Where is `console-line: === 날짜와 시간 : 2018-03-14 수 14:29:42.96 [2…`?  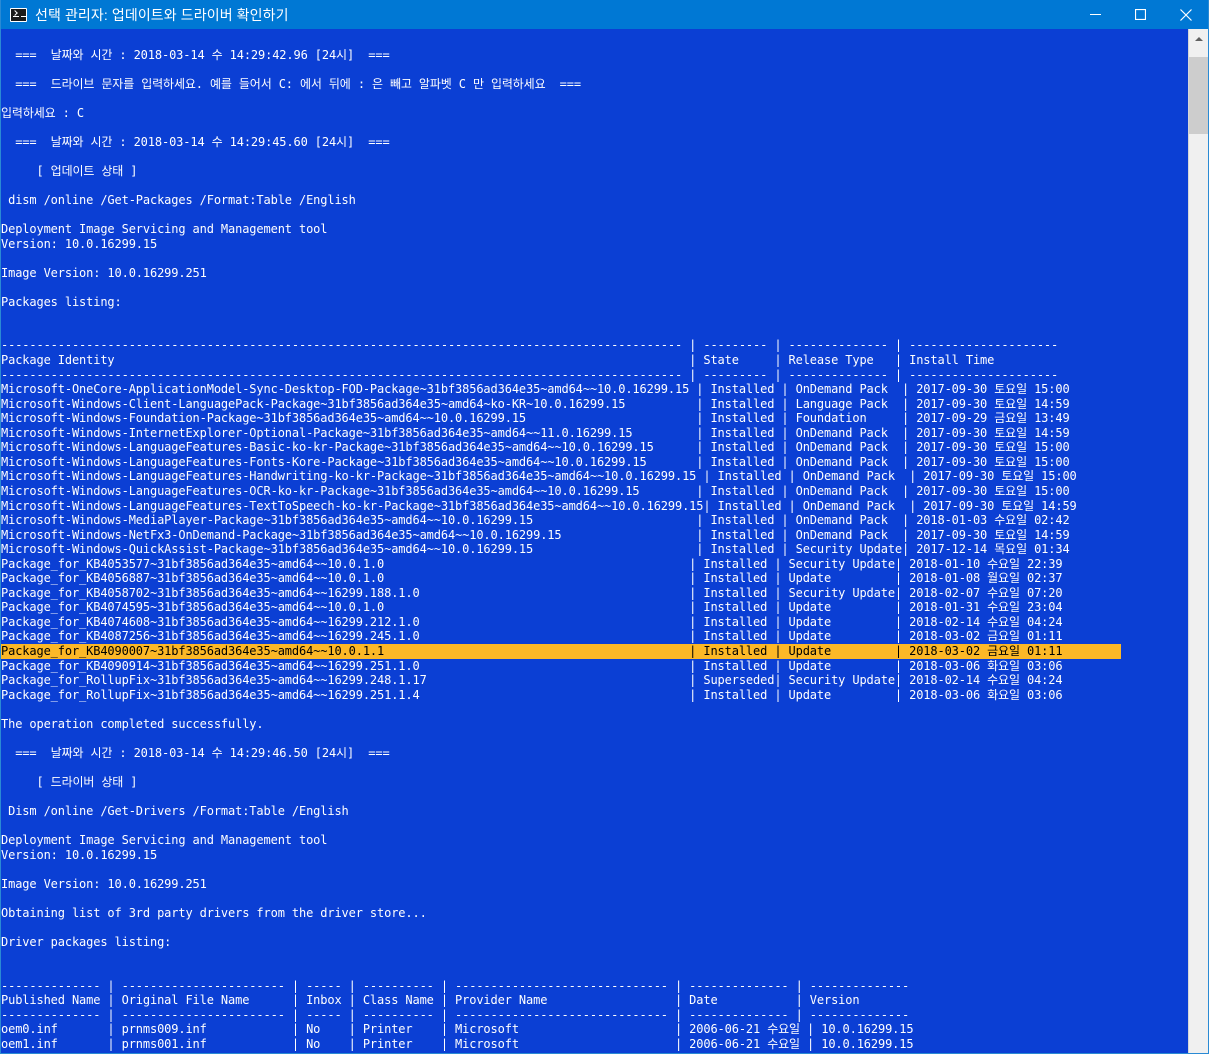 console-line: === 날짜와 시간 : 2018-03-14 수 14:29:42.96 [2… is located at coordinates (195, 54).